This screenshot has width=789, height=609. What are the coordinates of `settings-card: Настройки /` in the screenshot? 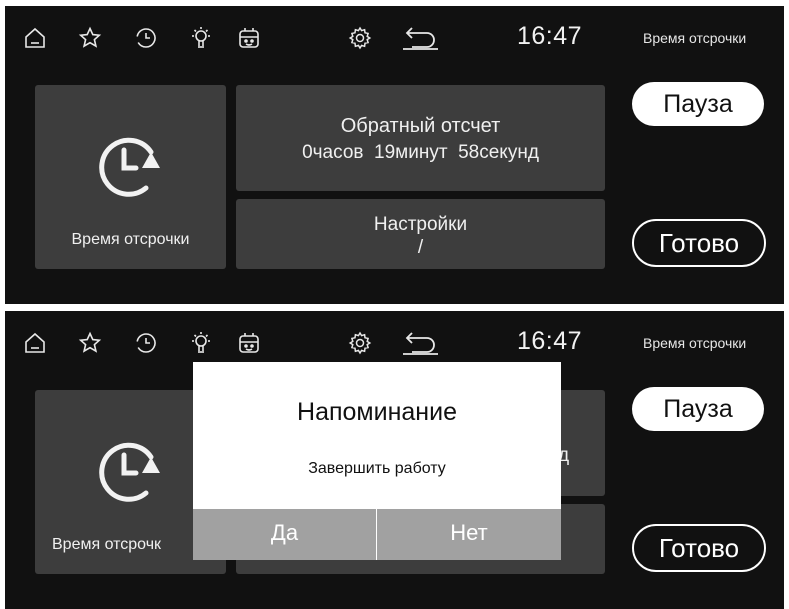 It's located at (420, 234).